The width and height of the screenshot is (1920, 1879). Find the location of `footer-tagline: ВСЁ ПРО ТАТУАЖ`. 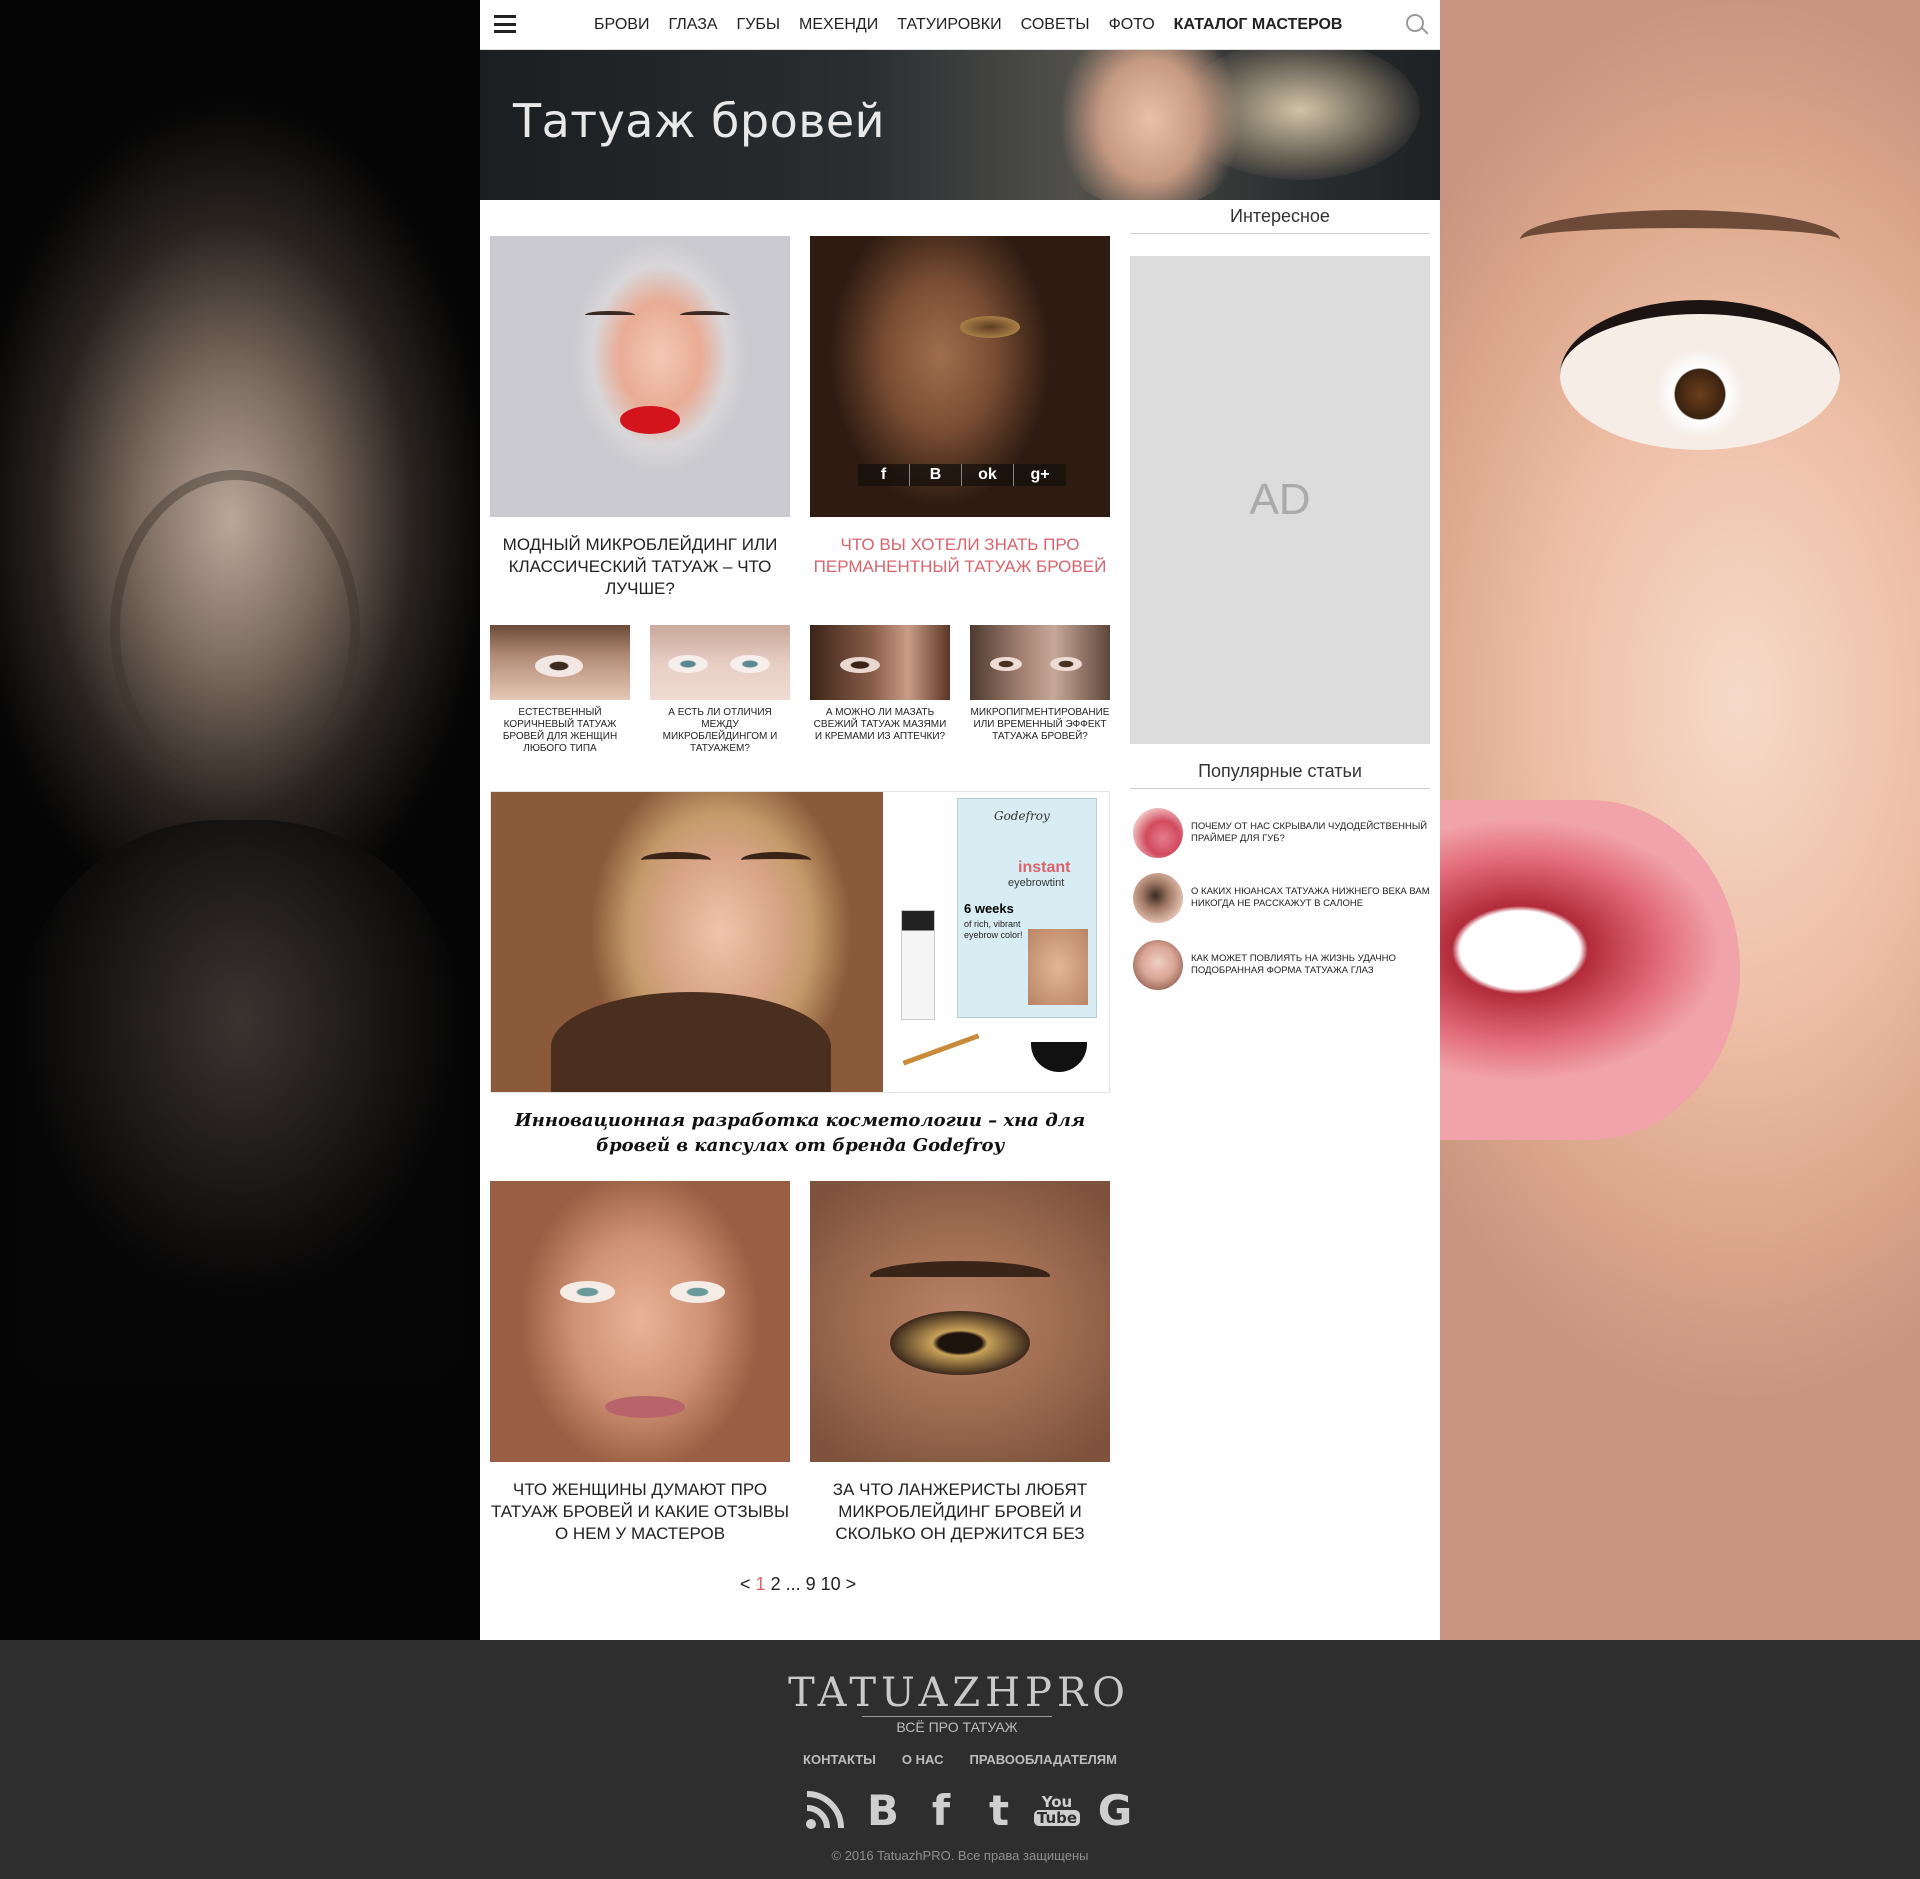

footer-tagline: ВСЁ ПРО ТАТУАЖ is located at coordinates (957, 1725).